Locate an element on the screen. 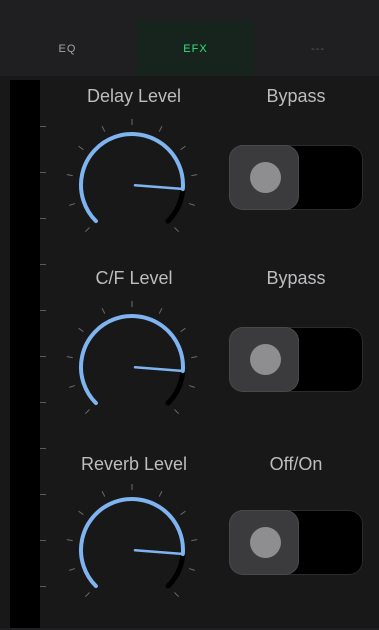  cf-level-label: C/F Level is located at coordinates (134, 278).